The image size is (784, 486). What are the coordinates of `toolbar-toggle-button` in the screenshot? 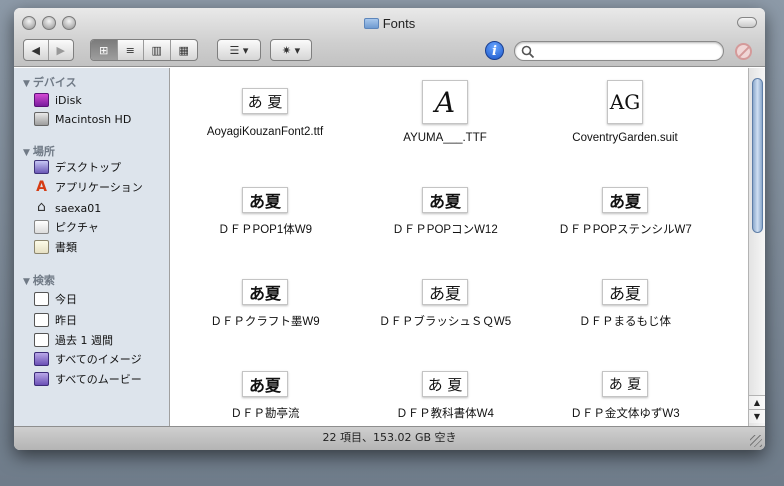 It's located at (747, 22).